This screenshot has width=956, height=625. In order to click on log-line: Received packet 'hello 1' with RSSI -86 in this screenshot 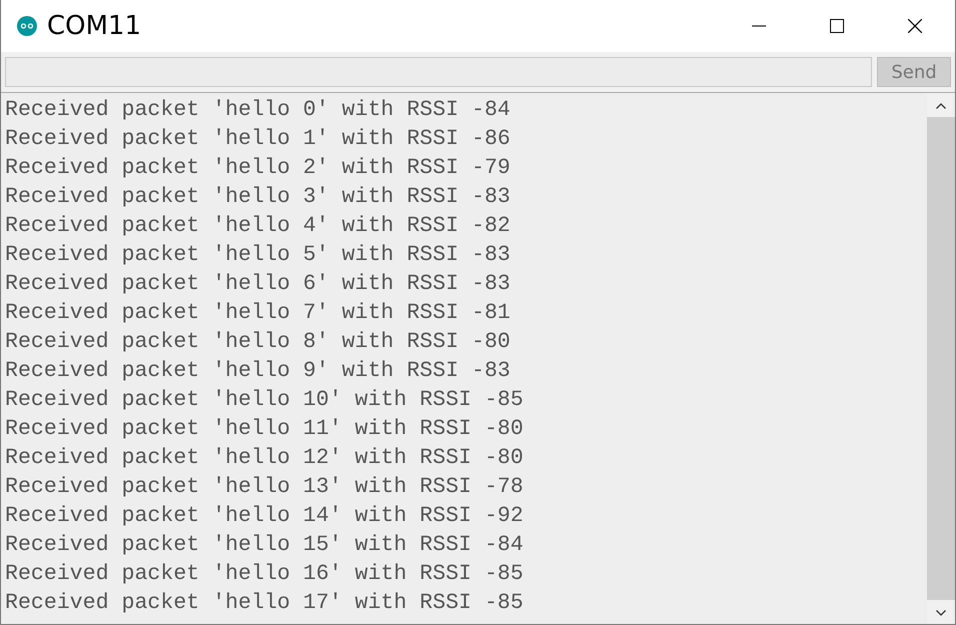, I will do `click(258, 139)`.